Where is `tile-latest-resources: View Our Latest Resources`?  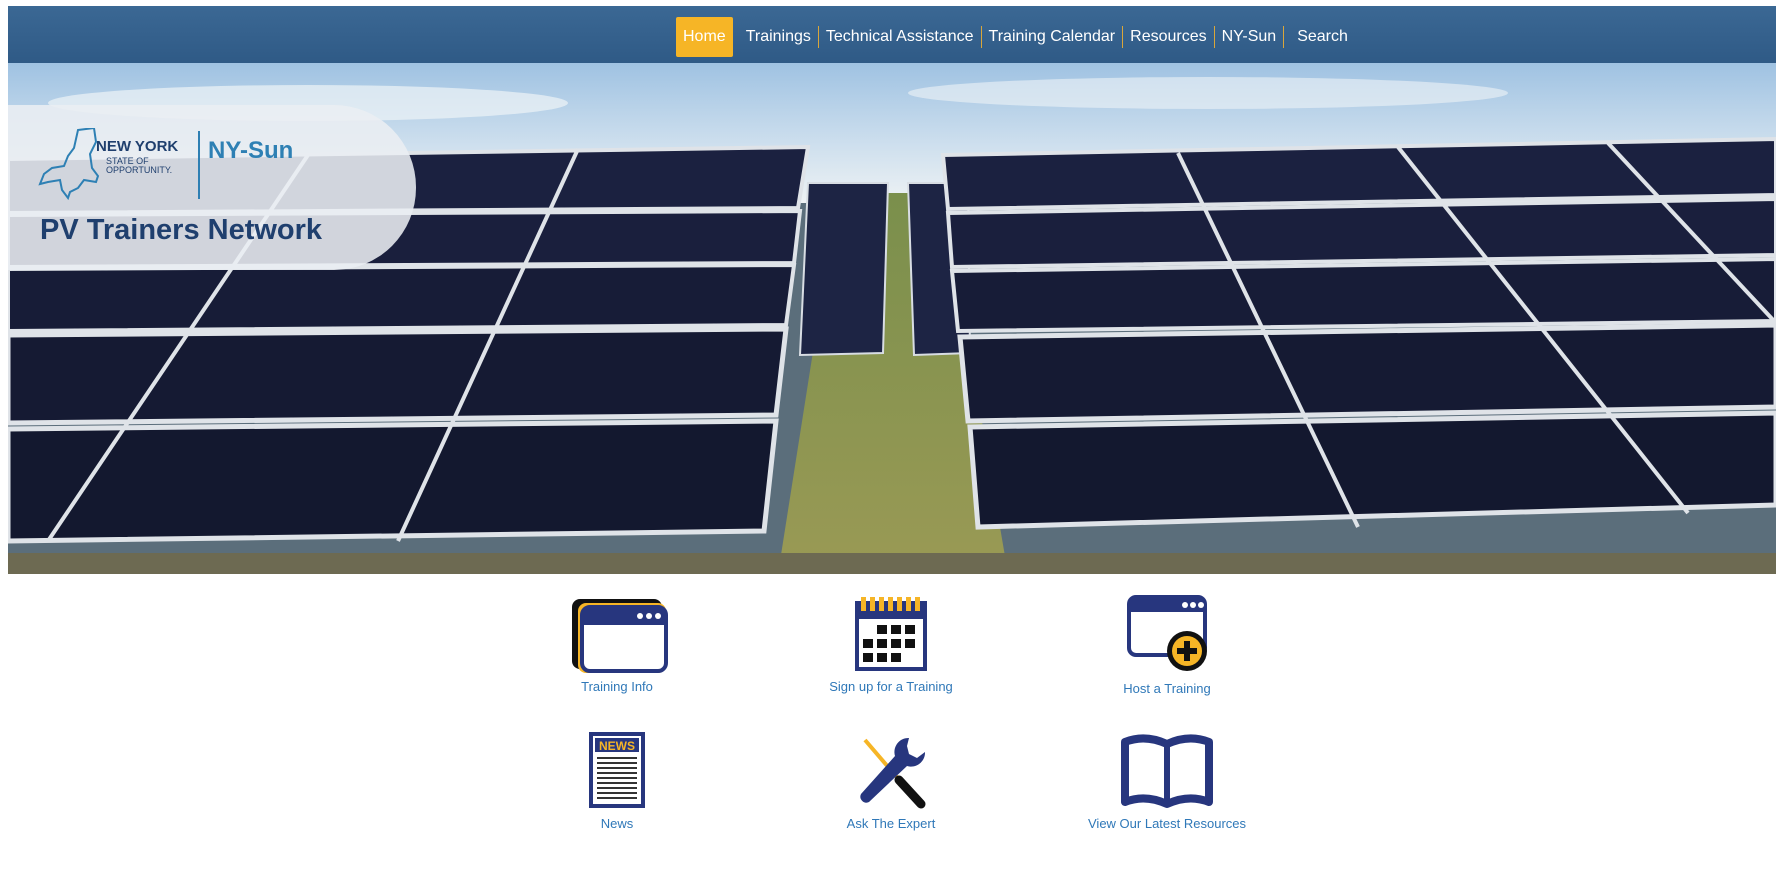 tile-latest-resources: View Our Latest Resources is located at coordinates (1167, 781).